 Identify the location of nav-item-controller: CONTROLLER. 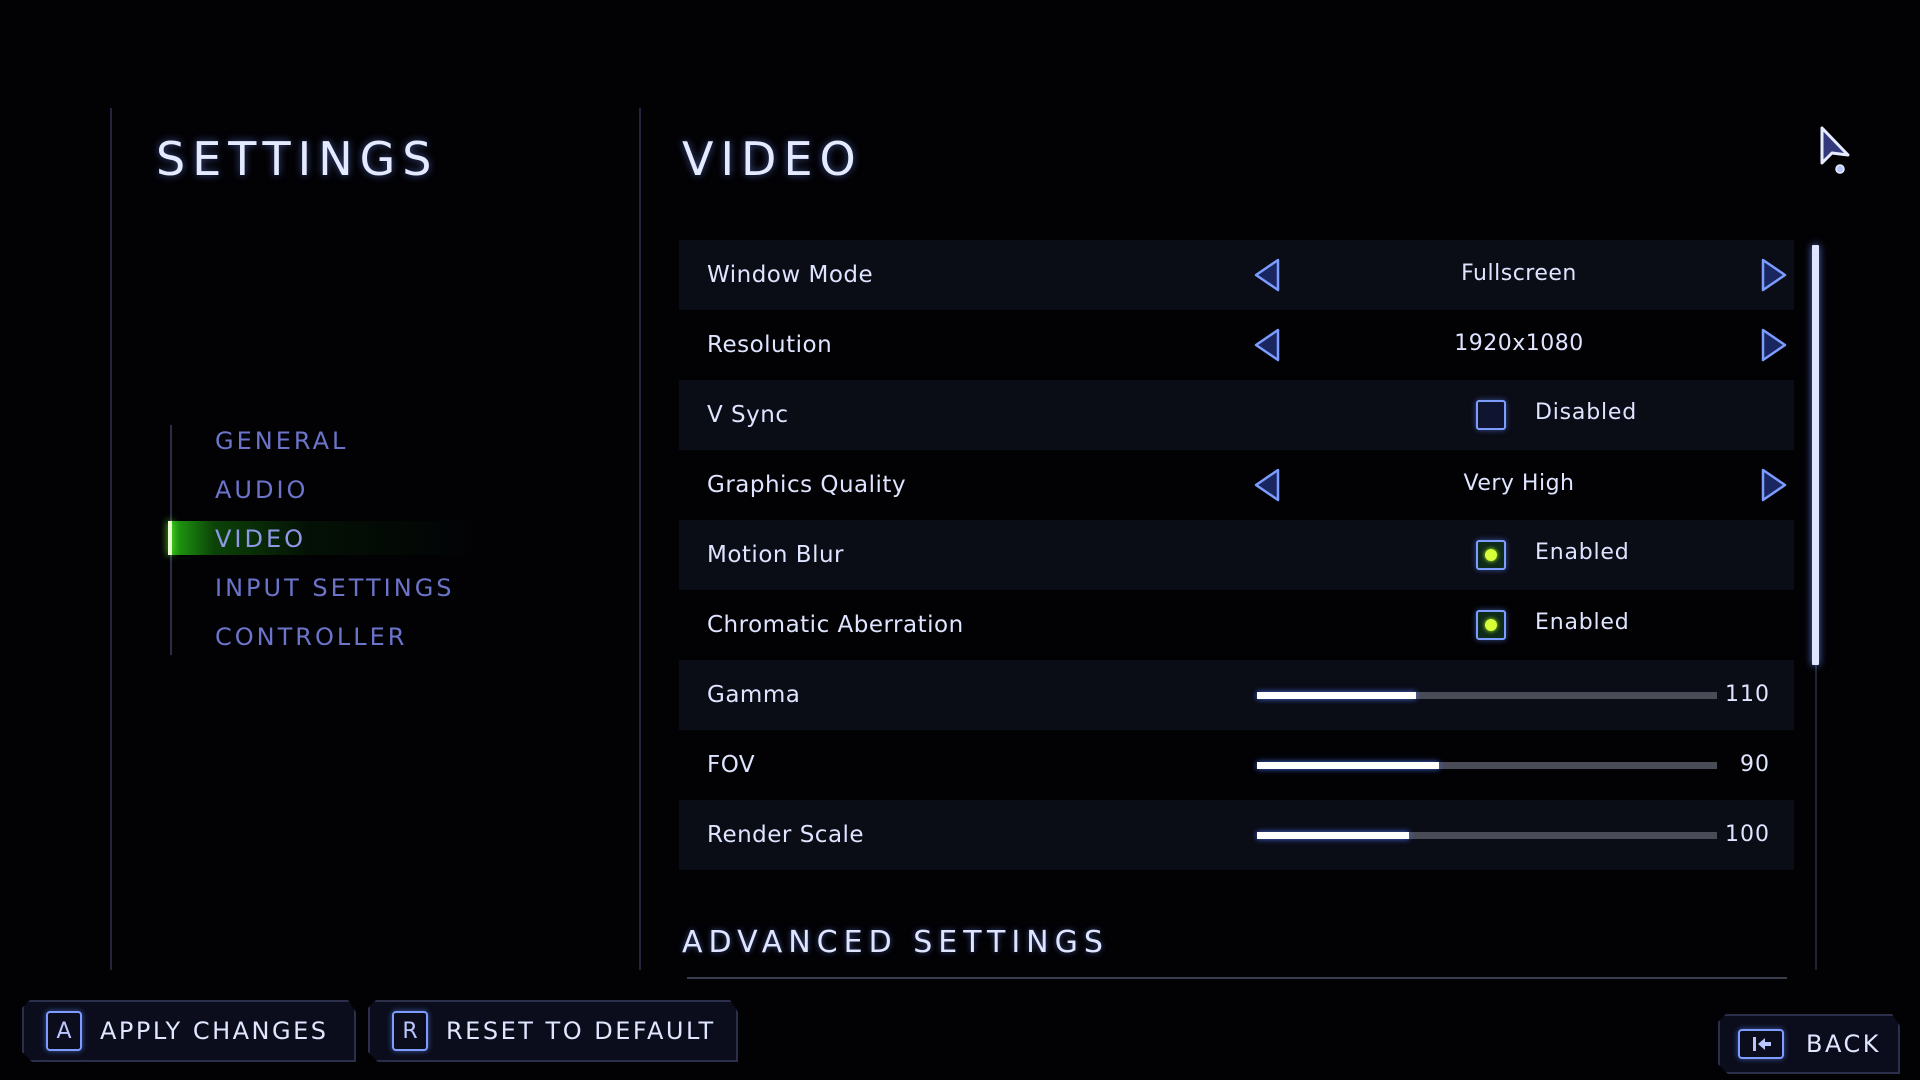
(311, 637).